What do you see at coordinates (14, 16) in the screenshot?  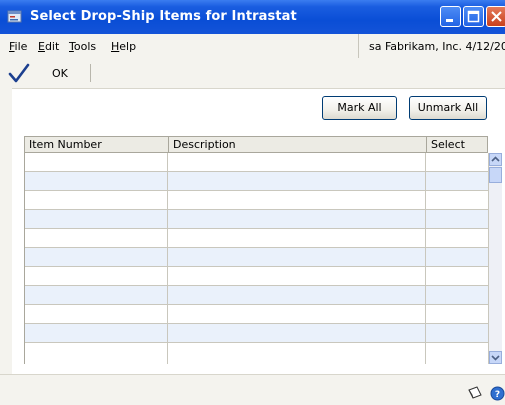 I see `app-icon` at bounding box center [14, 16].